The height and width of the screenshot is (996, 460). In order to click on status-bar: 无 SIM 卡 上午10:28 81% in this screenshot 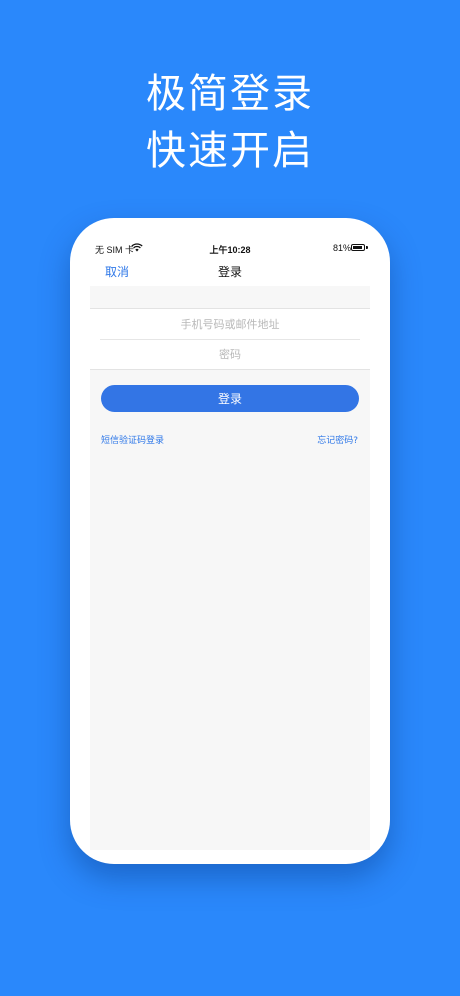, I will do `click(230, 249)`.